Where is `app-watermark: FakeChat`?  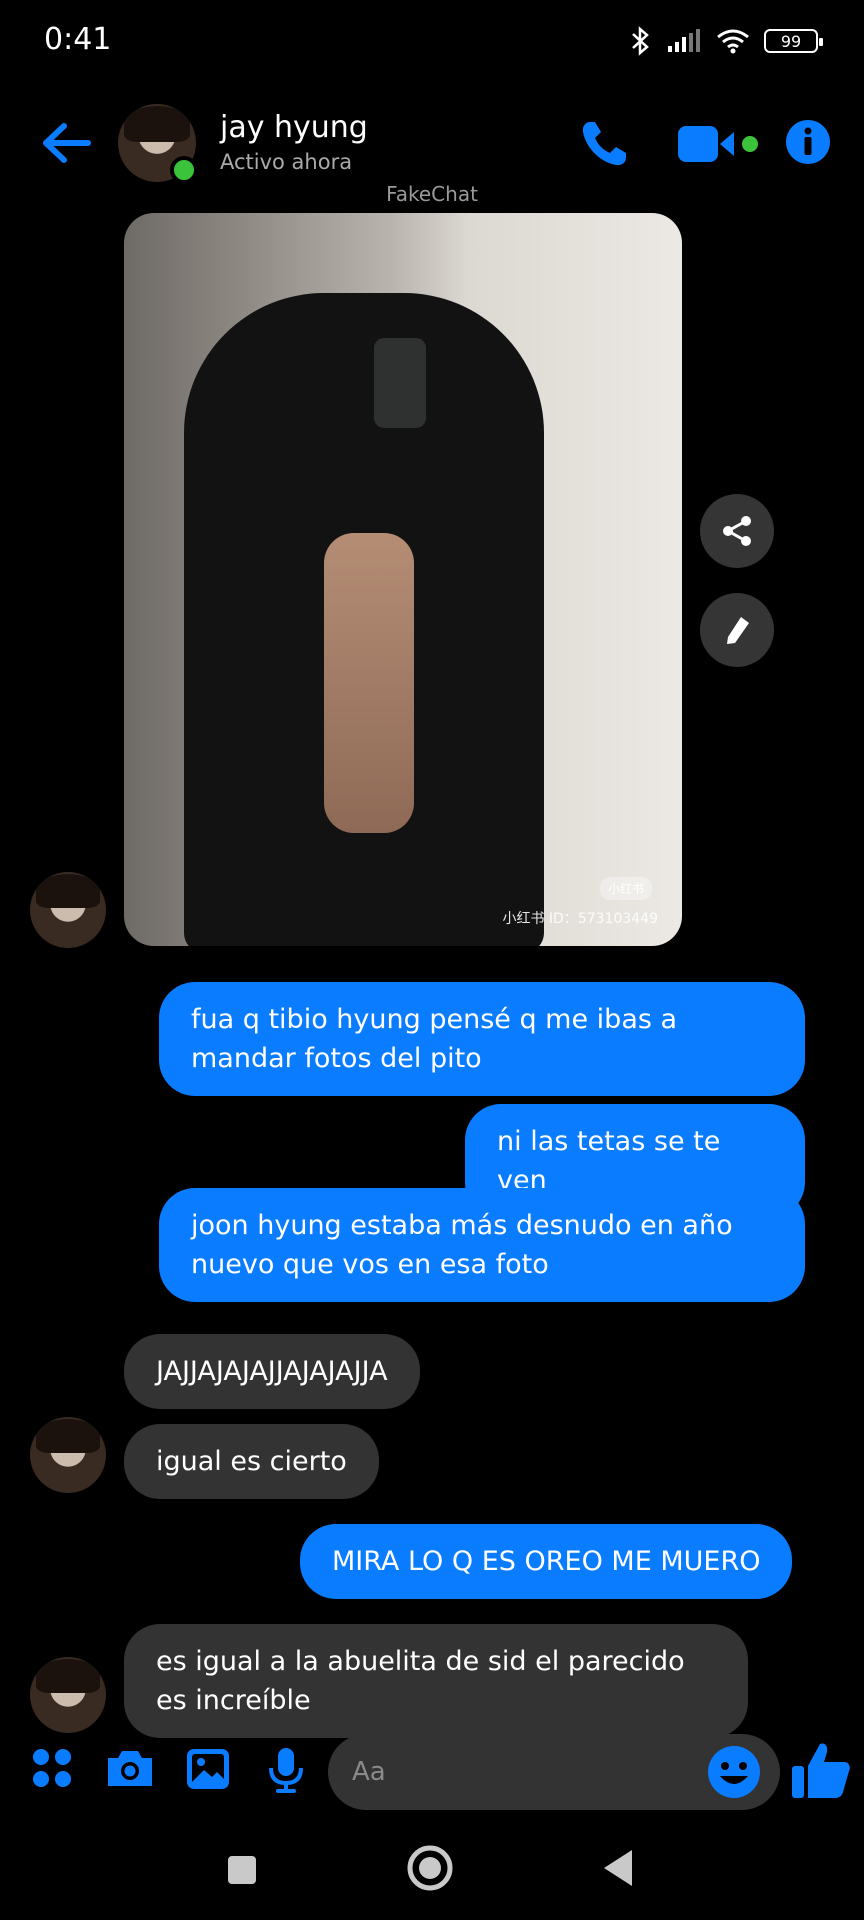
app-watermark: FakeChat is located at coordinates (432, 194).